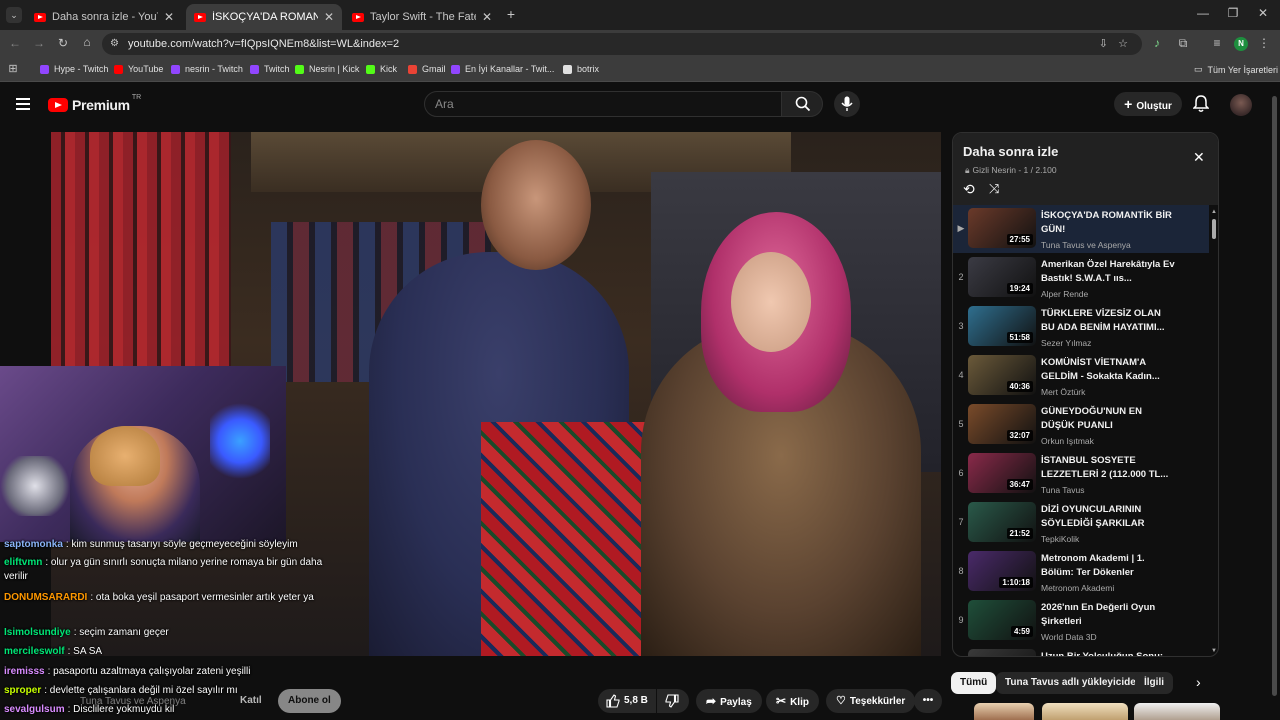 Image resolution: width=1280 pixels, height=720 pixels. Describe the element at coordinates (1067, 441) in the screenshot. I see `playlist-item-channel: Orkun Işıtmak` at that location.